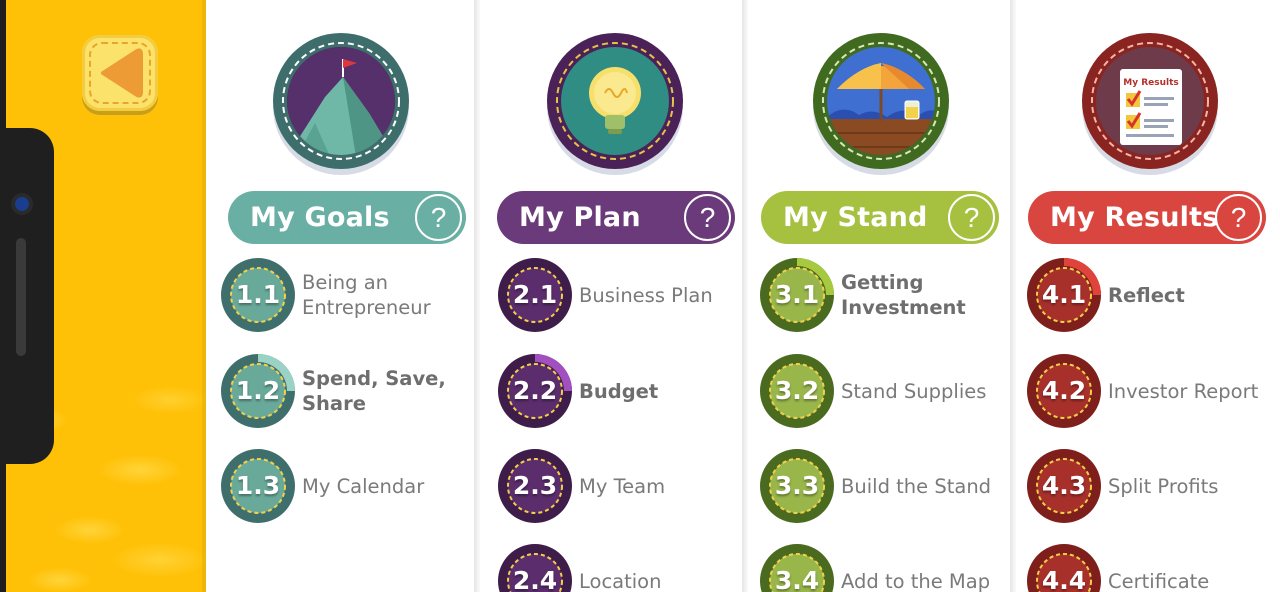  Describe the element at coordinates (22, 204) in the screenshot. I see `camera-icon` at that location.